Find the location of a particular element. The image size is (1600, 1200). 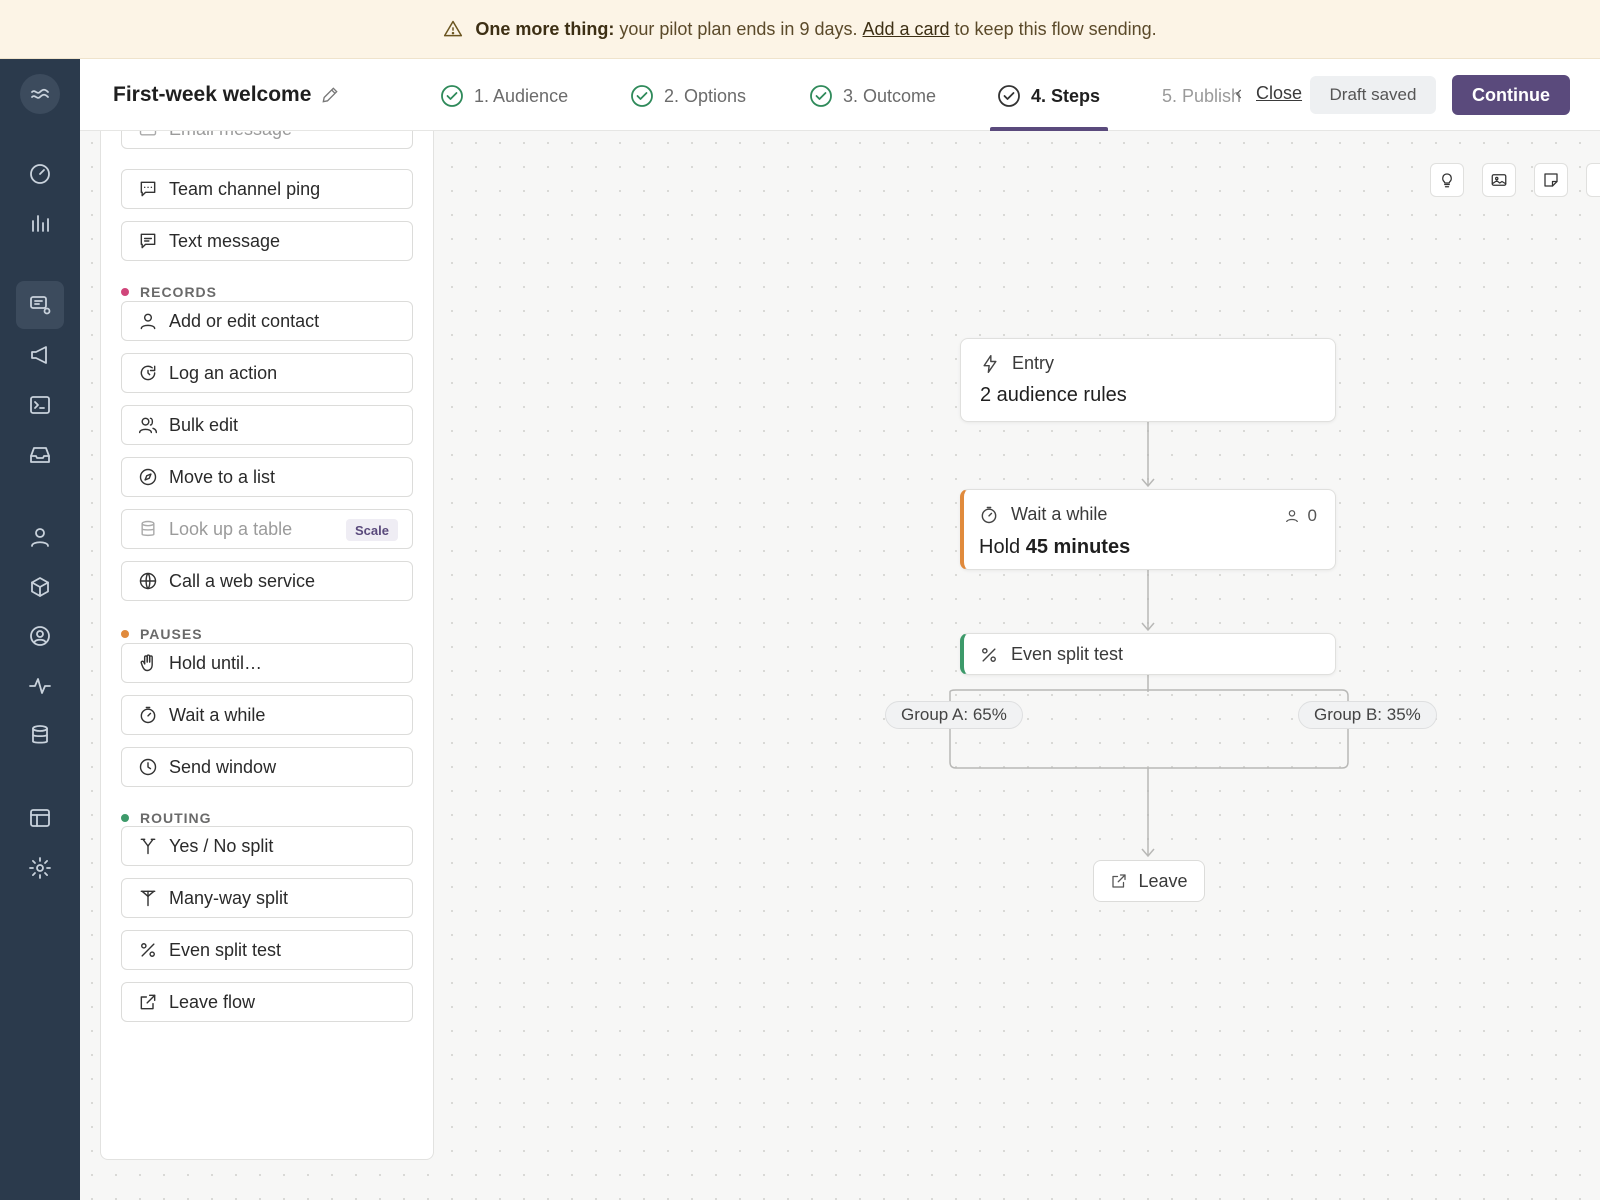

palette-item-send-window: Send window is located at coordinates (267, 767).